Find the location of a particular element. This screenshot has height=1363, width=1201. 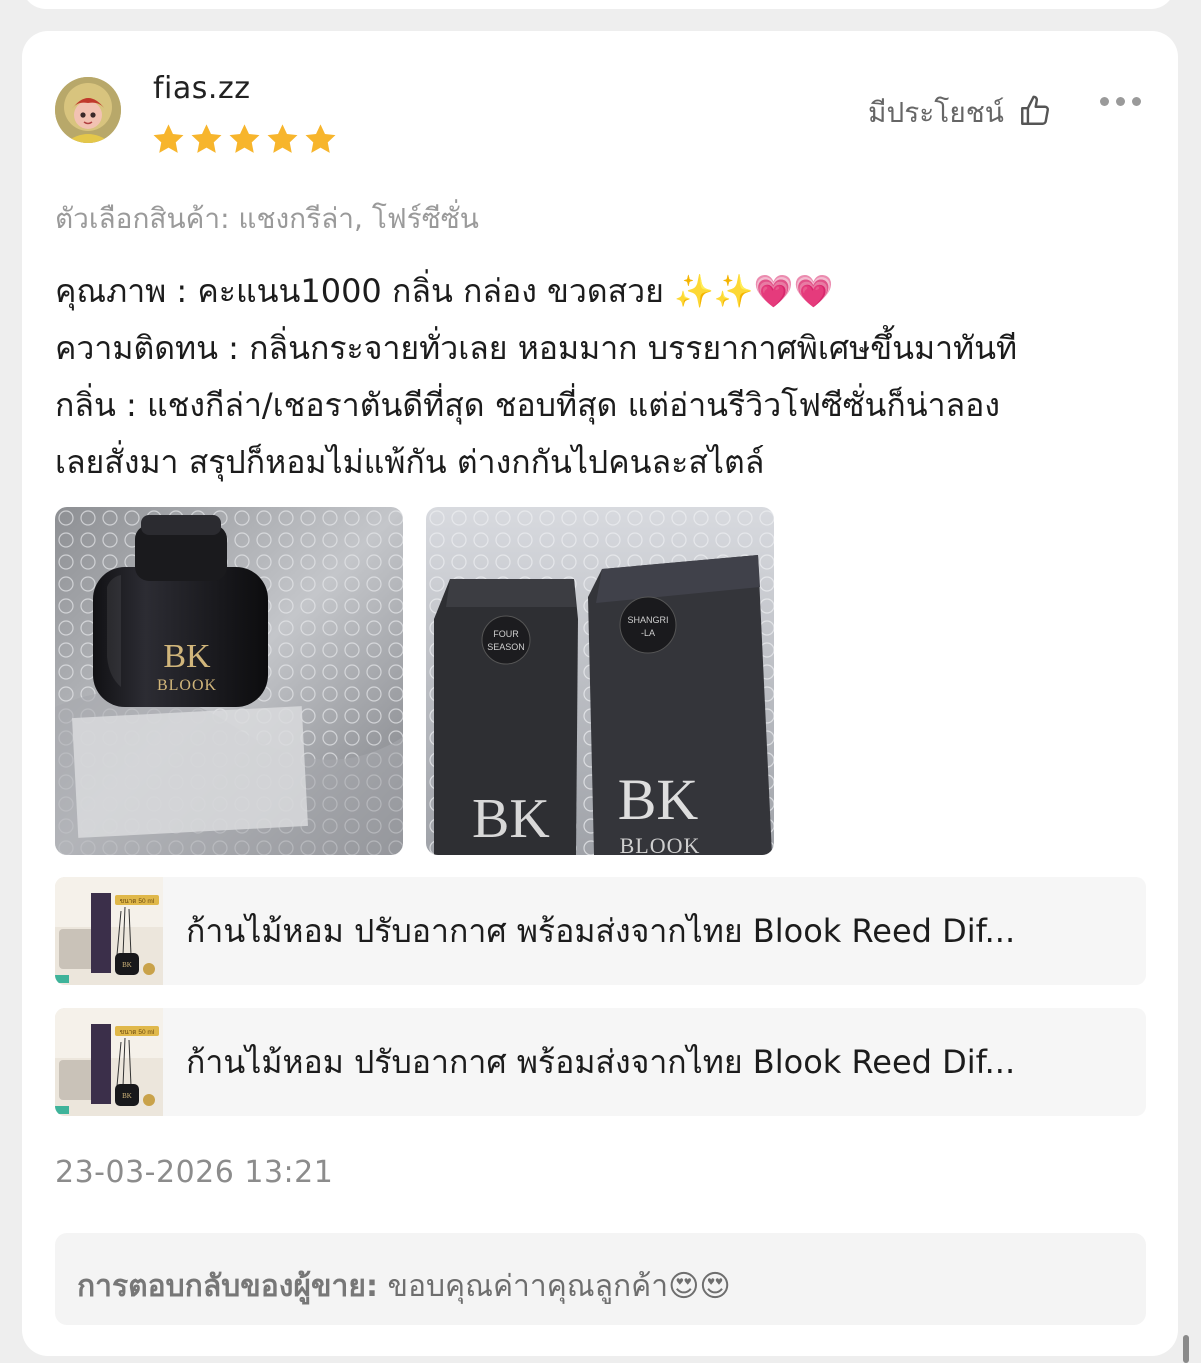

scrollbar is located at coordinates (1186, 1349).